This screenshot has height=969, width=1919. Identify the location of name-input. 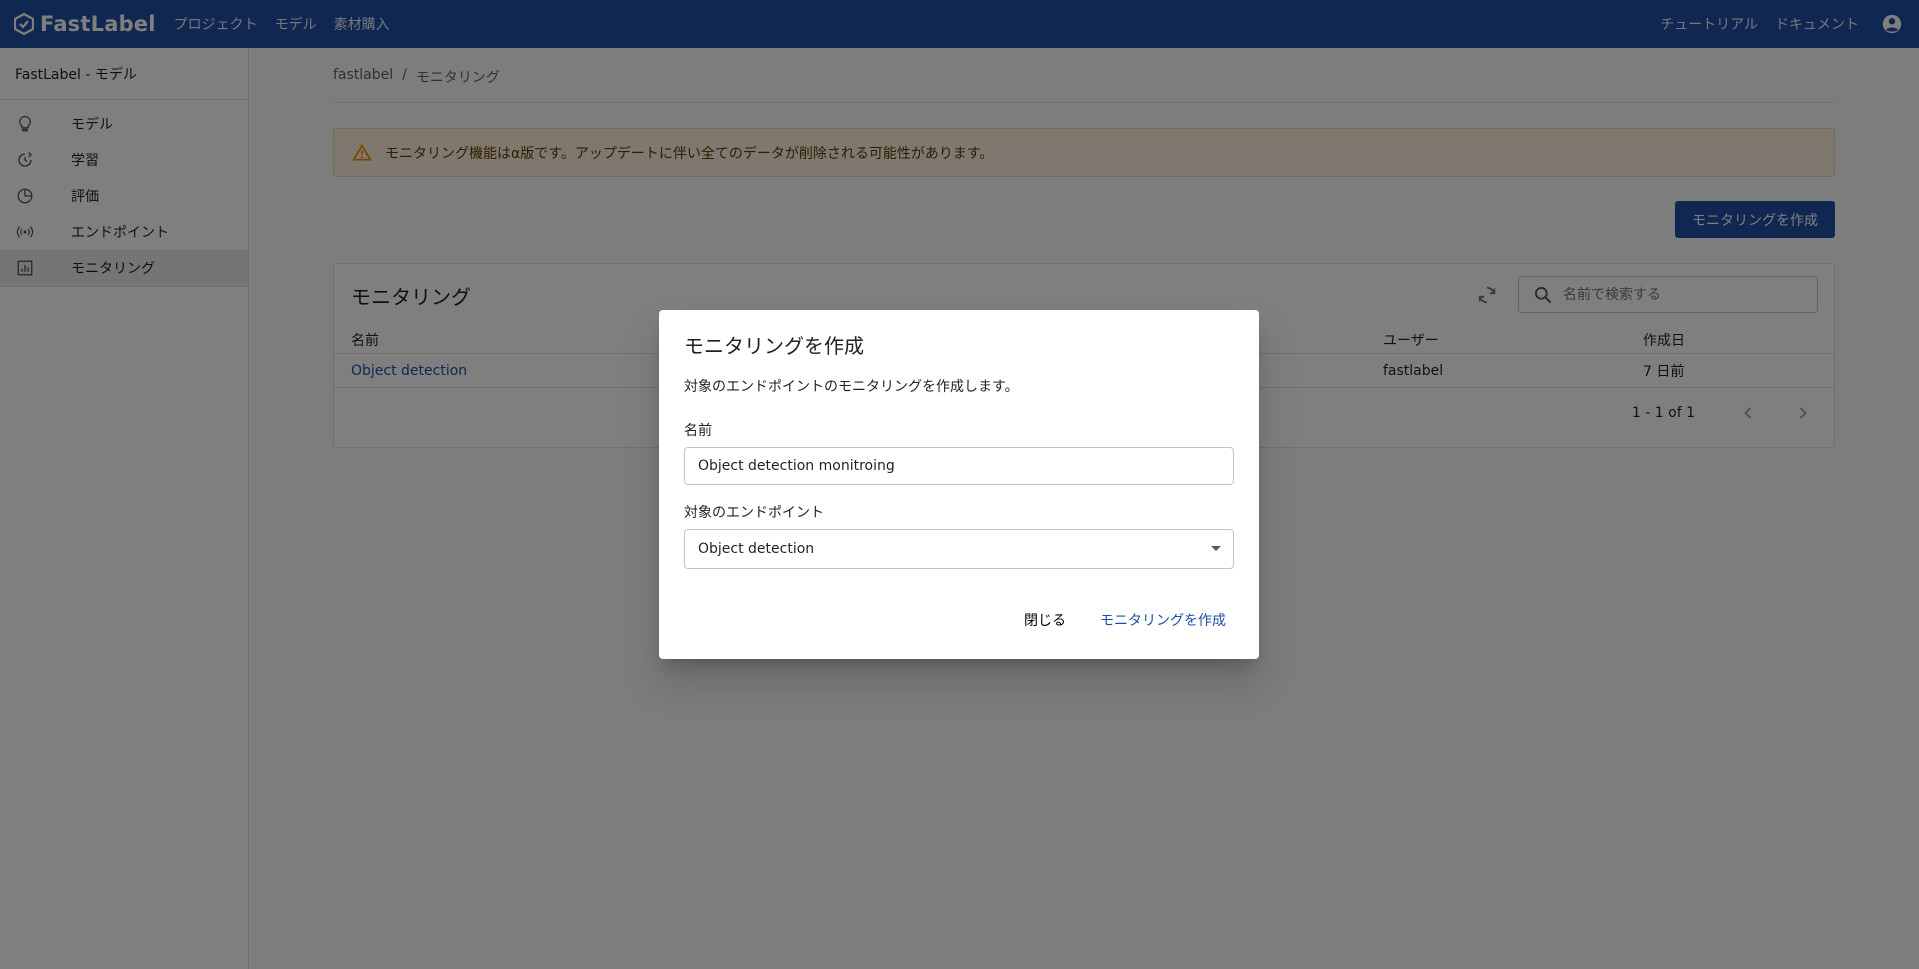
(958, 466).